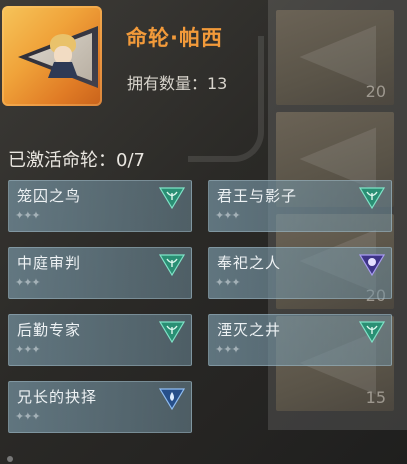 This screenshot has height=464, width=407. What do you see at coordinates (226, 99) in the screenshot?
I see `background-glyph` at bounding box center [226, 99].